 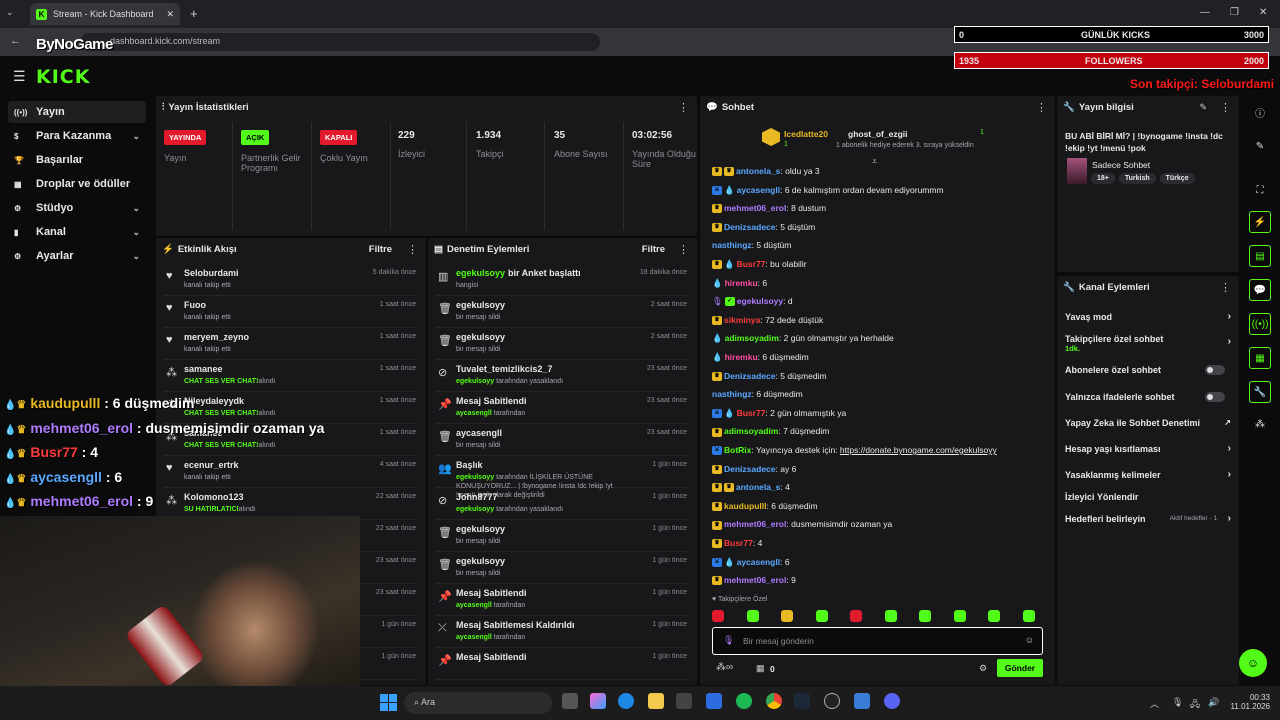 I want to click on chat-message: ⚔ 💧 aycasengll: 6, so click(x=751, y=562).